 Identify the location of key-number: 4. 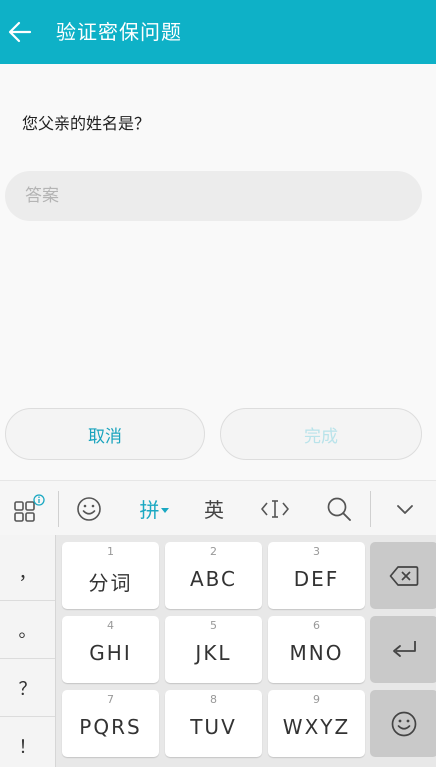
(110, 625).